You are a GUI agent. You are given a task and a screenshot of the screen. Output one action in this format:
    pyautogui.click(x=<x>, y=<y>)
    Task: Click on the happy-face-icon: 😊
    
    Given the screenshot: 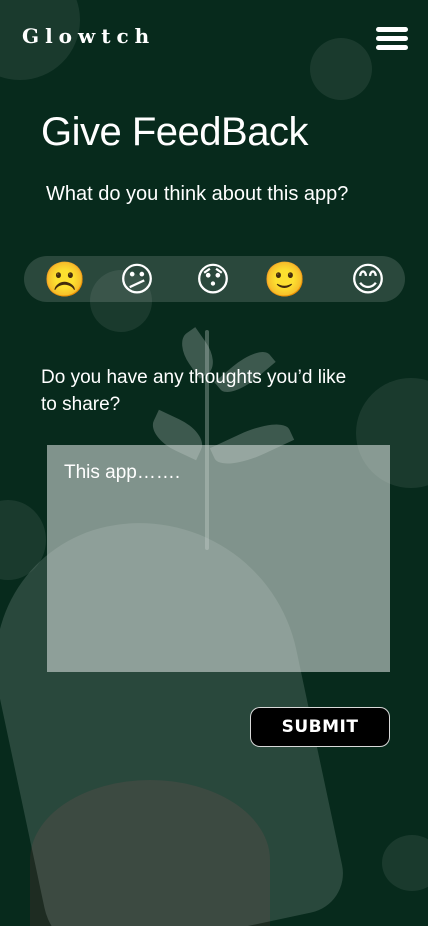 What is the action you would take?
    pyautogui.click(x=368, y=280)
    